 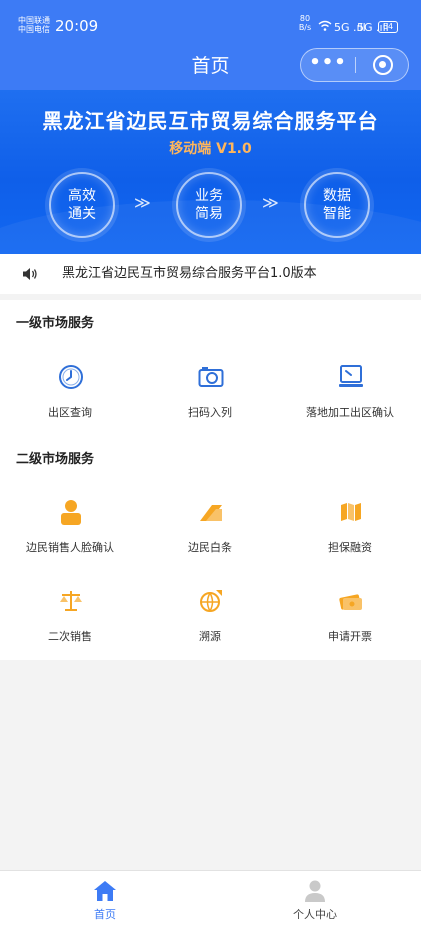 What do you see at coordinates (350, 623) in the screenshot?
I see `service-item-apply-invoice: 申请开票` at bounding box center [350, 623].